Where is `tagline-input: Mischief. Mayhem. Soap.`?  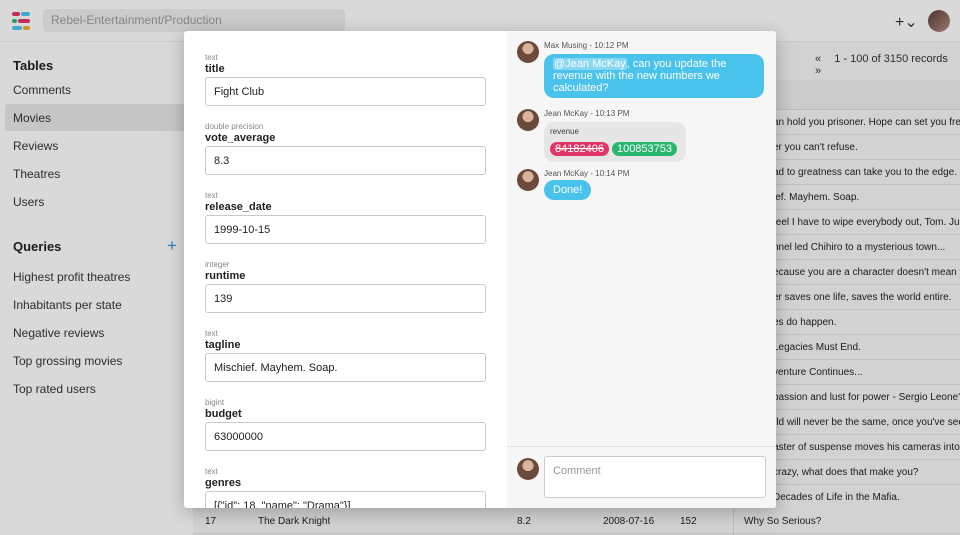 tagline-input: Mischief. Mayhem. Soap. is located at coordinates (345, 367).